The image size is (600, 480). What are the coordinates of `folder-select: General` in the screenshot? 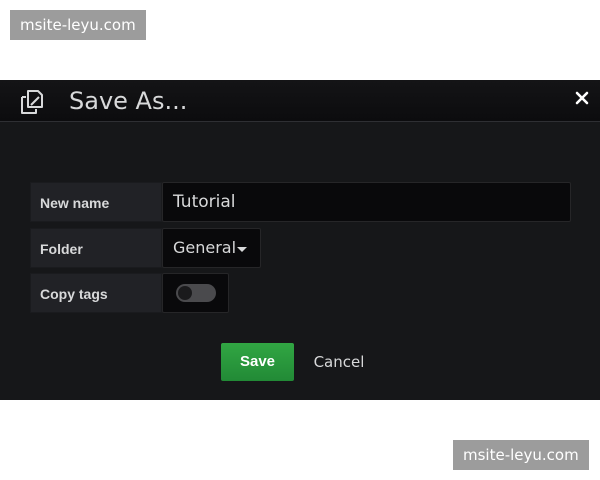 It's located at (211, 248).